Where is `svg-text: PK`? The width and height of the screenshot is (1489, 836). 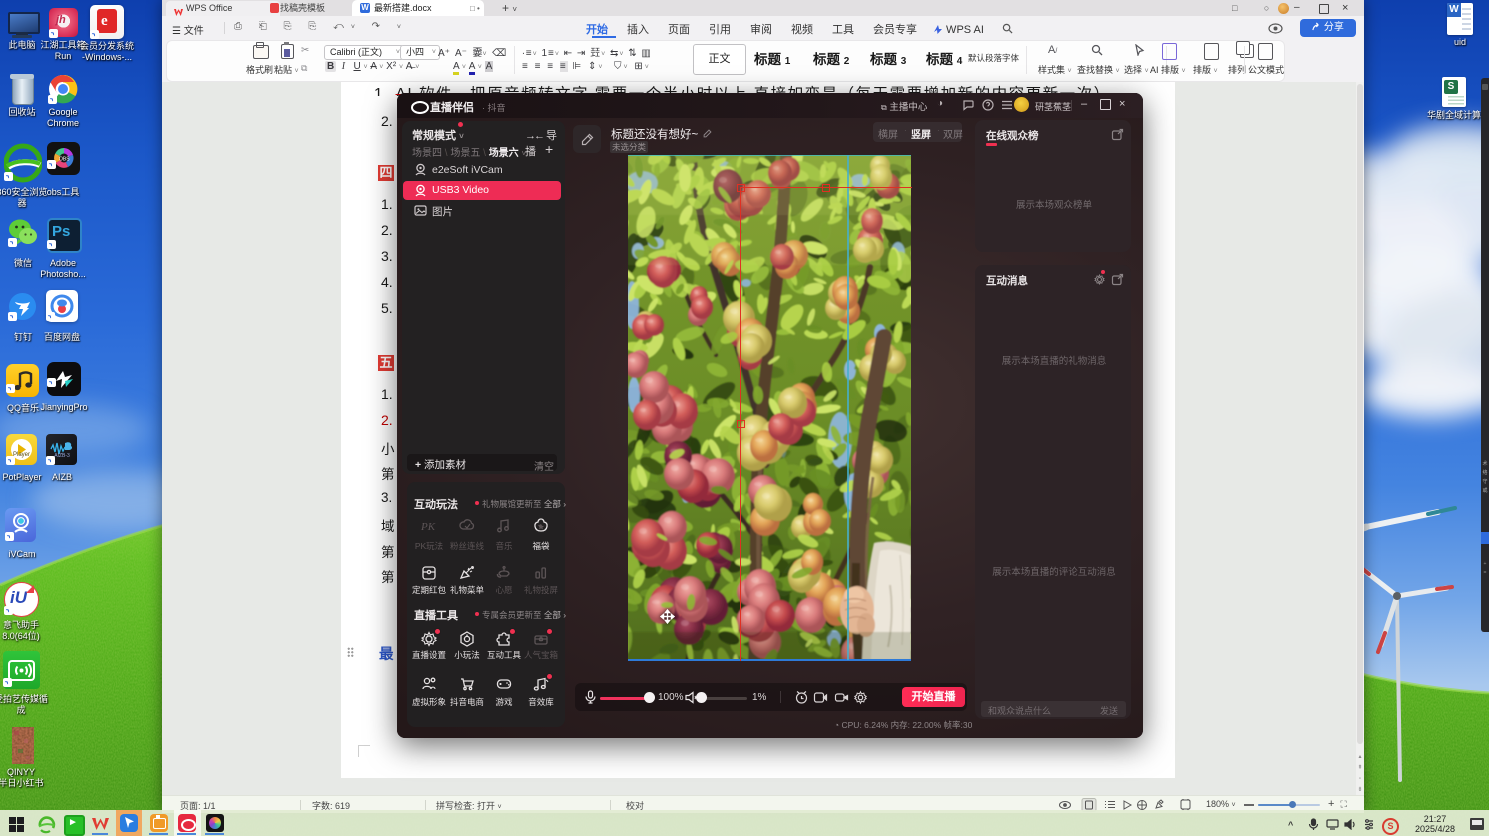 svg-text: PK is located at coordinates (428, 527).